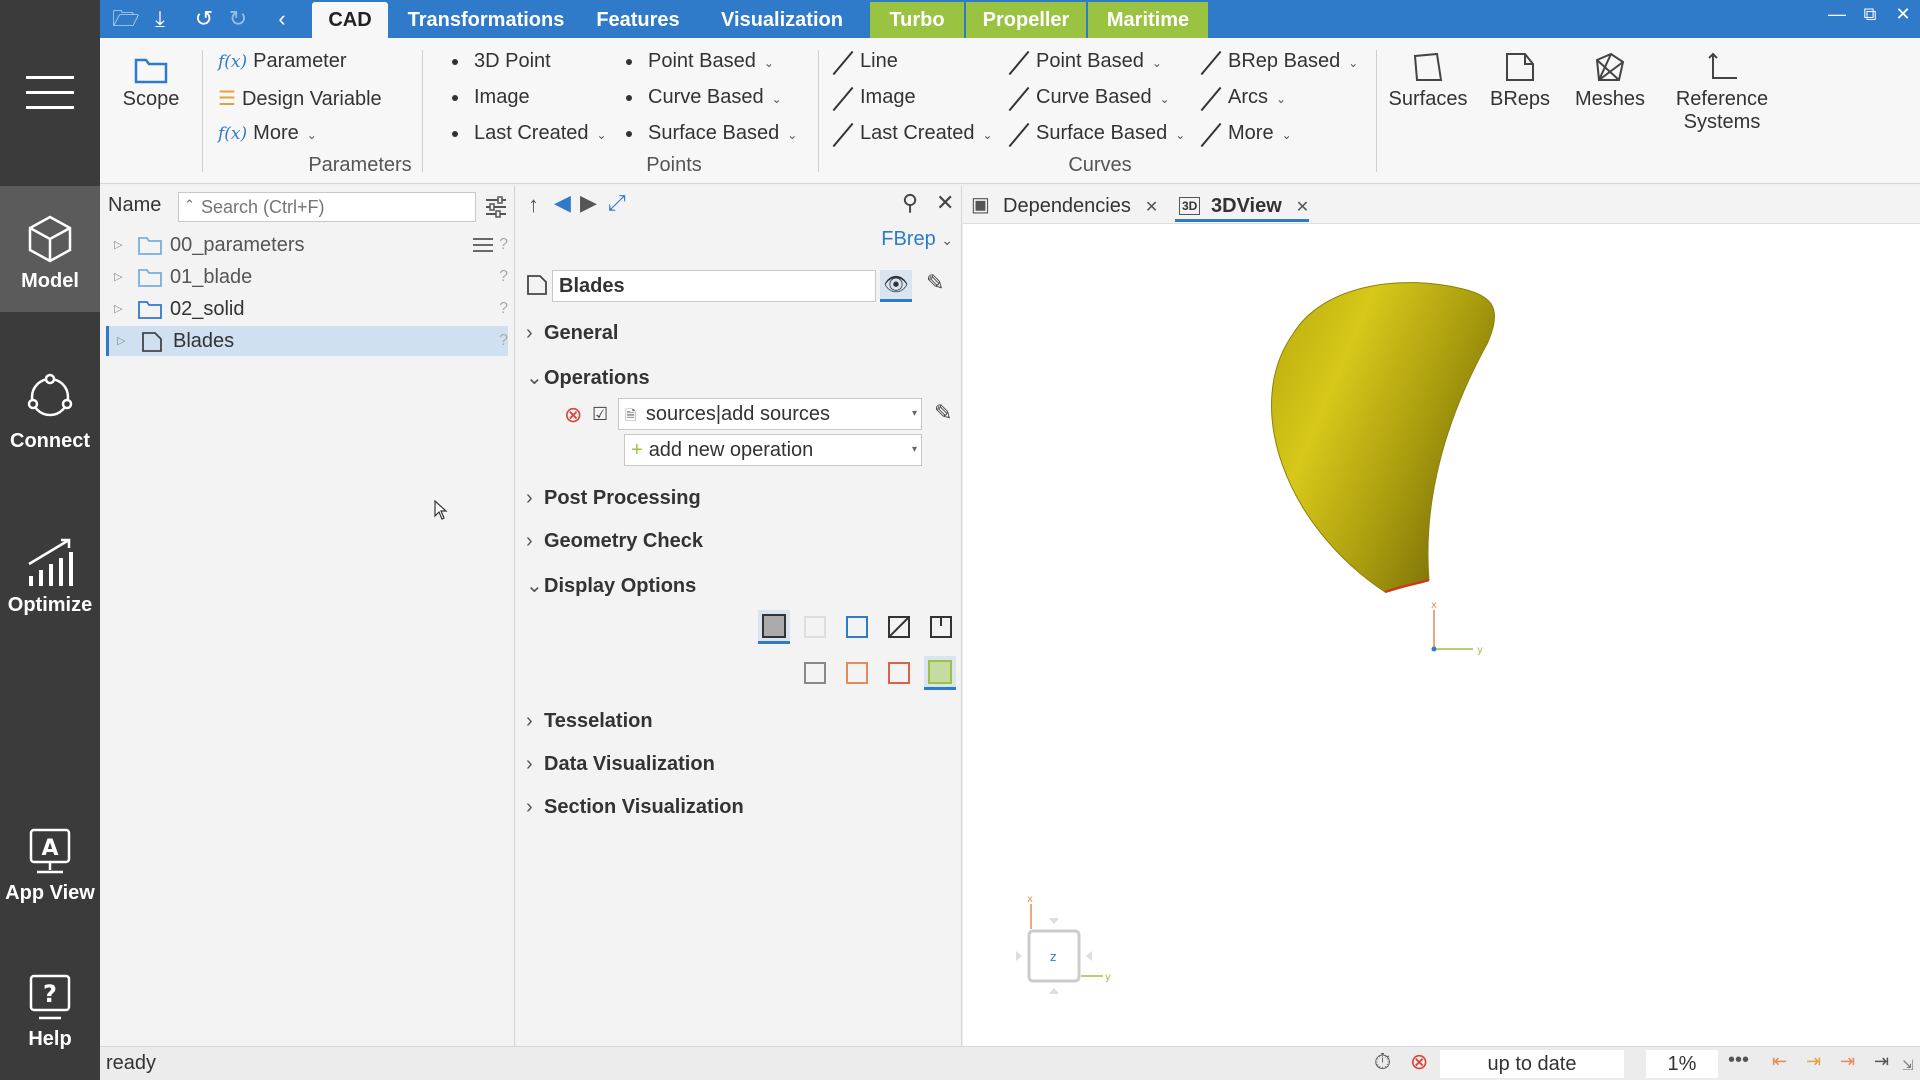  I want to click on curve-curve-based-button: Curve Based ⌄, so click(1089, 97).